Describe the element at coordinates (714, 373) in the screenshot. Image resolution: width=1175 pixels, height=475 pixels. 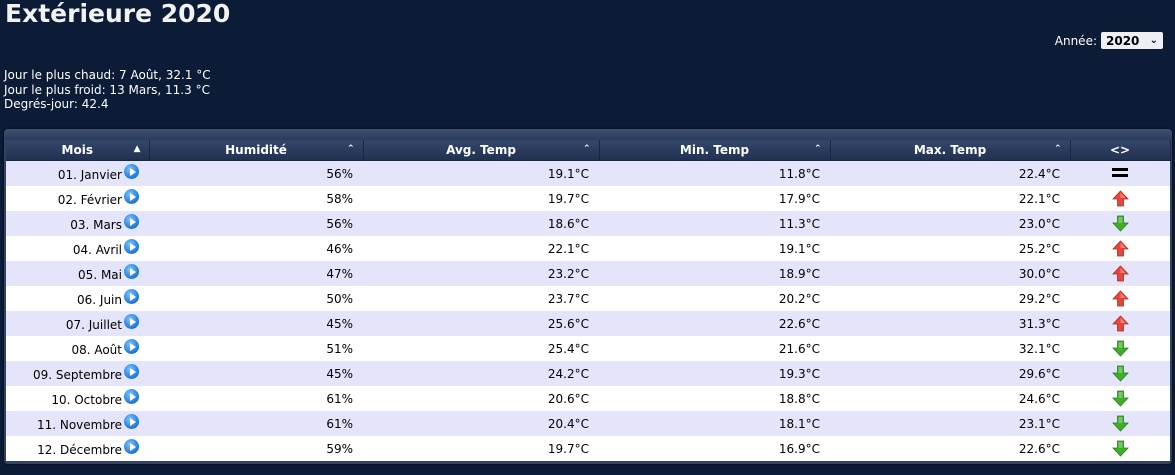
I see `cell-min: 19.3°C` at that location.